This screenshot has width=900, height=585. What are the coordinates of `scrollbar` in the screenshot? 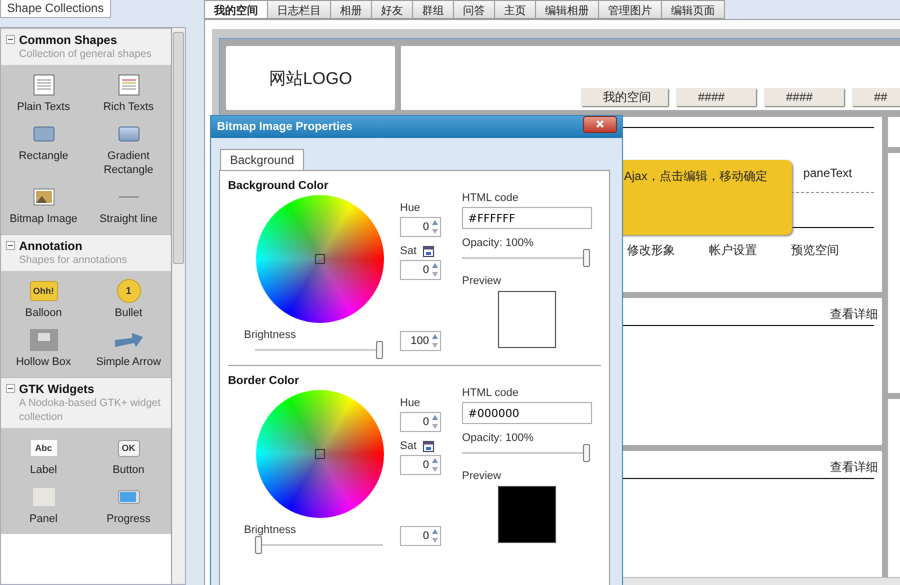 It's located at (178, 306).